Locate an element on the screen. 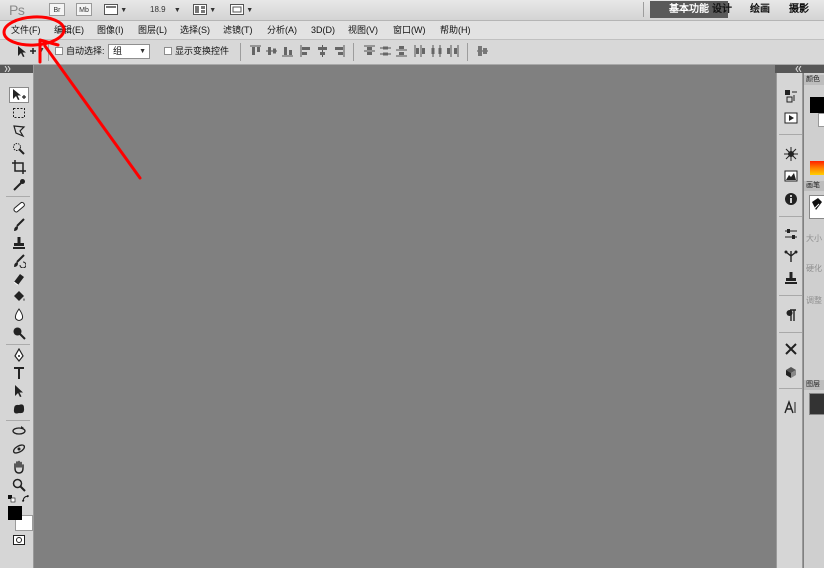 Image resolution: width=824 pixels, height=568 pixels. distribute-horizontal-center-icon is located at coordinates (436, 51).